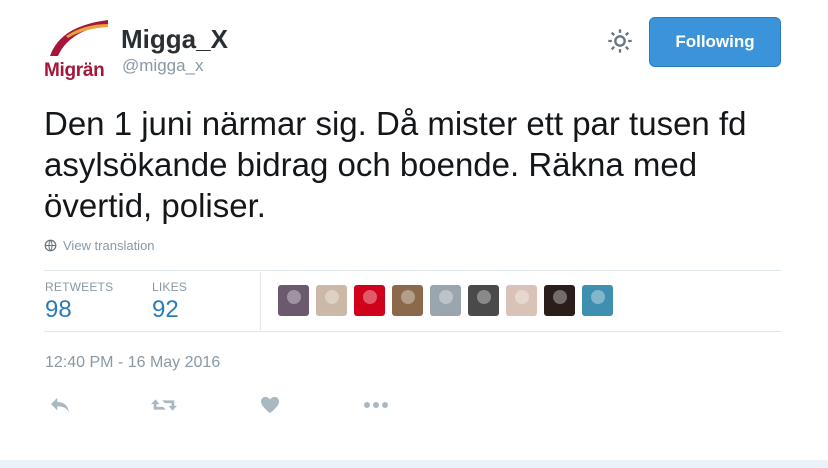 The height and width of the screenshot is (468, 828). I want to click on avatar-logo-swoosh, so click(79, 38).